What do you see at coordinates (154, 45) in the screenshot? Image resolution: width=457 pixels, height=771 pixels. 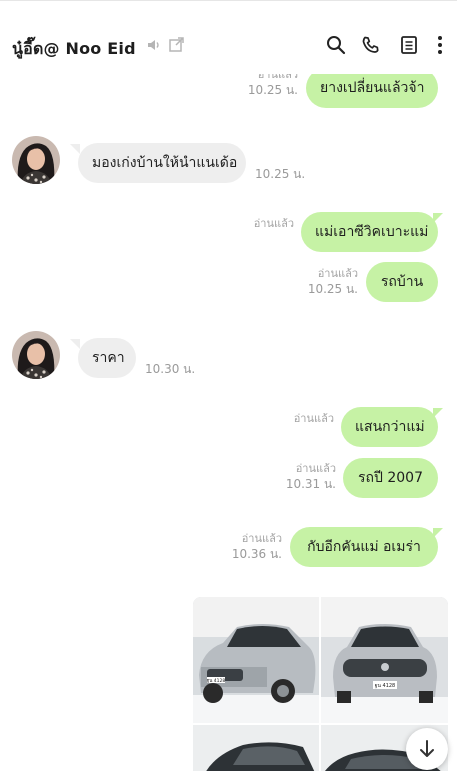 I see `mute-icon` at bounding box center [154, 45].